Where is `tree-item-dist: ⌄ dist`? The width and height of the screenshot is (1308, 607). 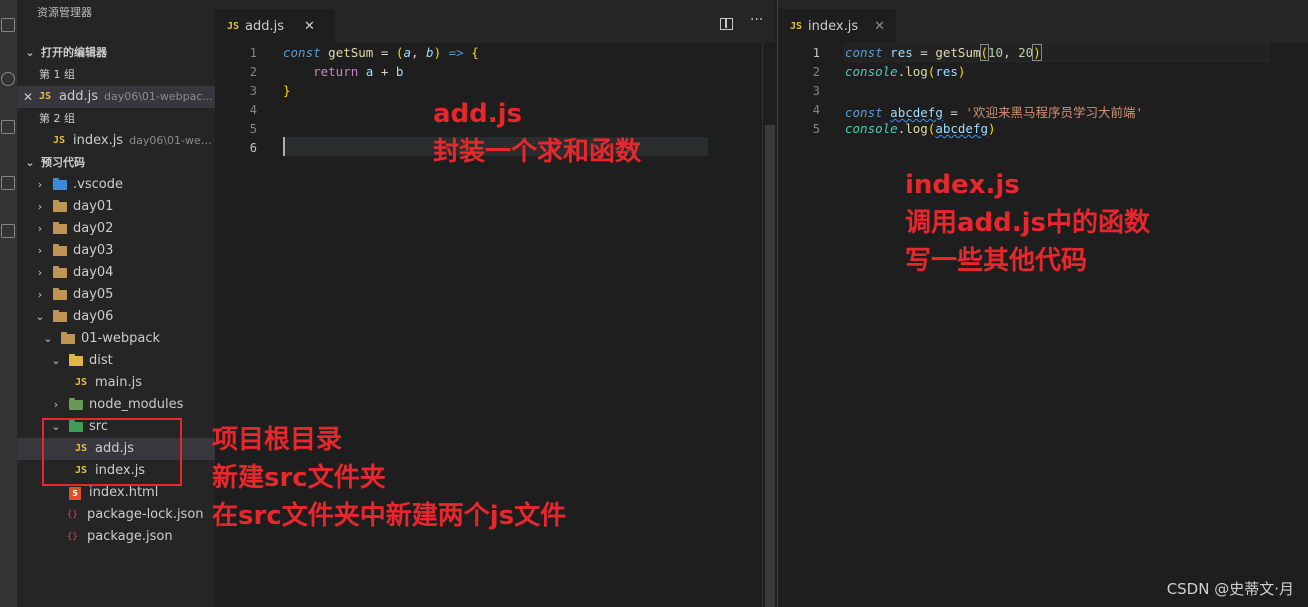
tree-item-dist: ⌄ dist is located at coordinates (116, 361).